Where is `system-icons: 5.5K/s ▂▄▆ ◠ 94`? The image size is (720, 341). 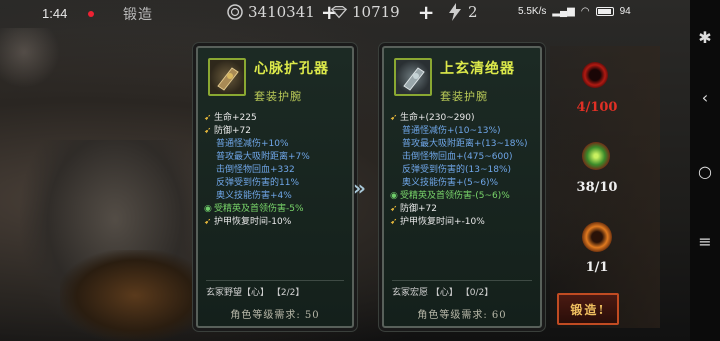 system-icons: 5.5K/s ▂▄▆ ◠ 94 is located at coordinates (574, 11).